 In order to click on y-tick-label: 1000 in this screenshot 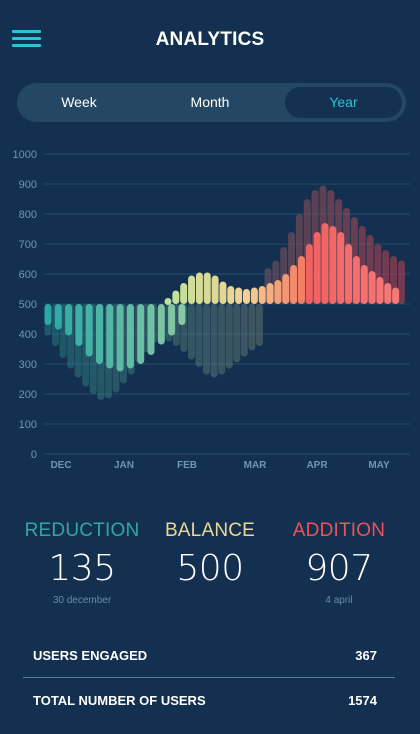, I will do `click(25, 155)`.